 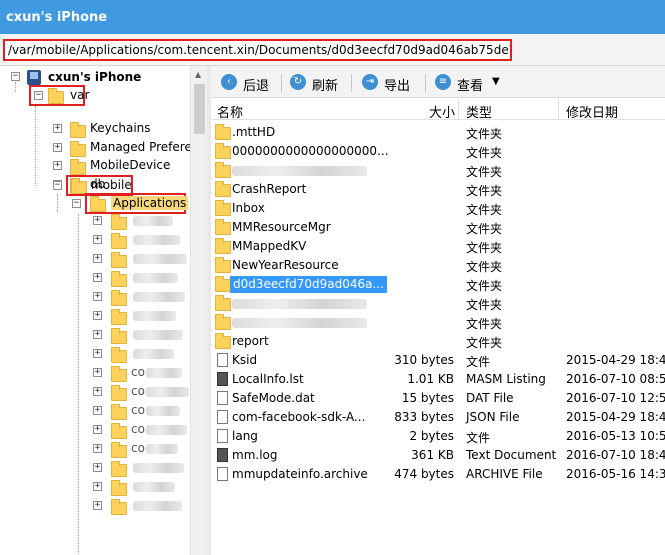 What do you see at coordinates (230, 111) in the screenshot?
I see `column-name: 名称` at bounding box center [230, 111].